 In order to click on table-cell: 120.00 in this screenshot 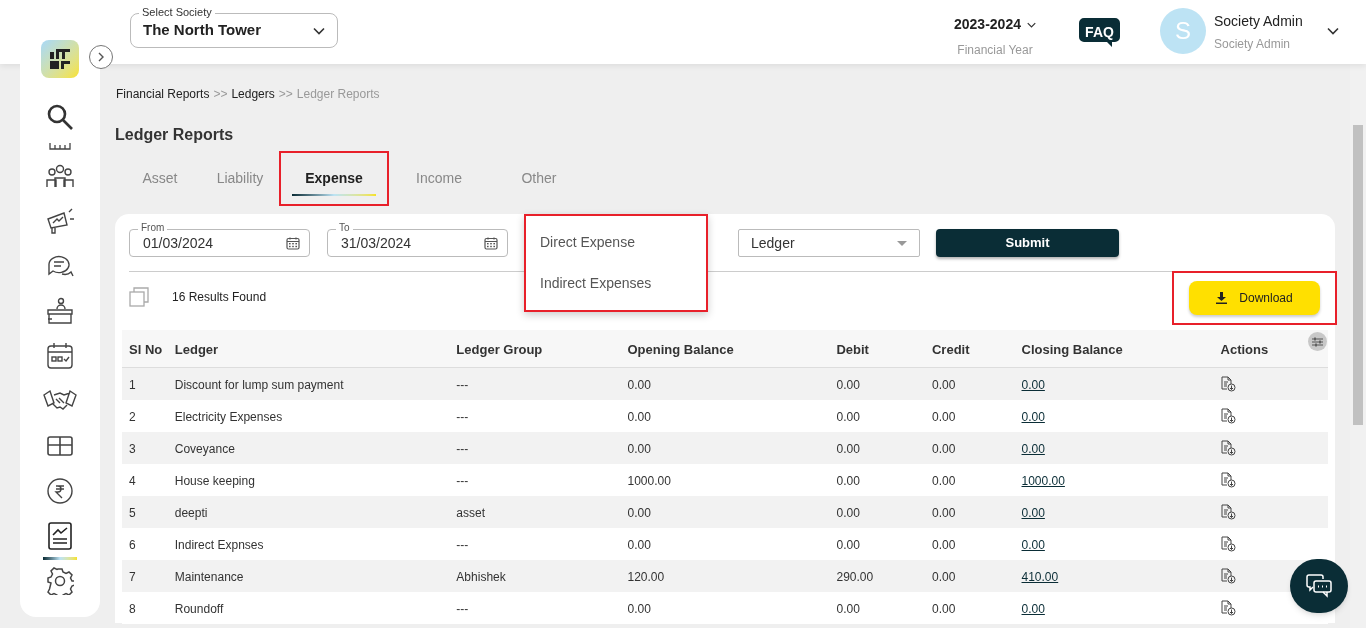, I will do `click(646, 577)`.